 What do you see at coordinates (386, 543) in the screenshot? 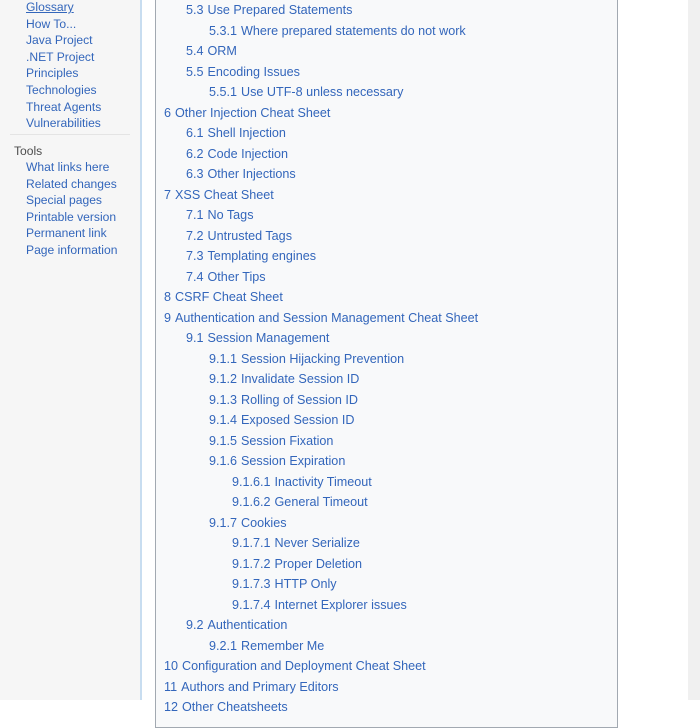
I see `toc-entry: 9.1.7.1 Never Serialize` at bounding box center [386, 543].